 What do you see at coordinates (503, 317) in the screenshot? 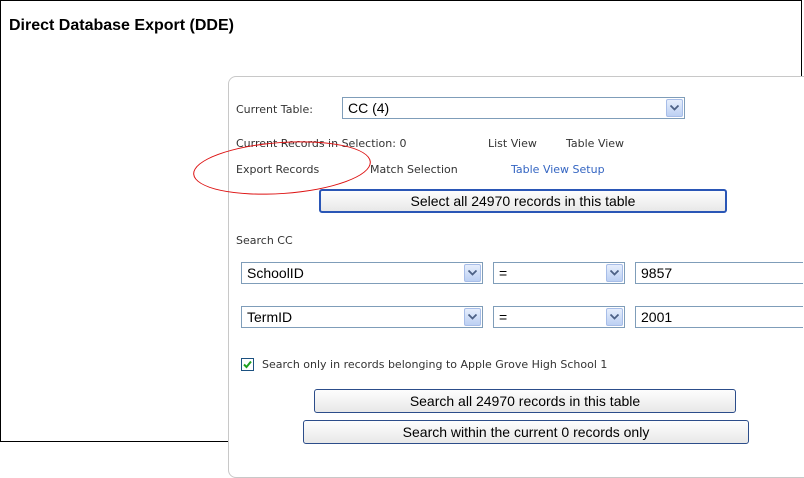
I see `search-operator-value-2: =` at bounding box center [503, 317].